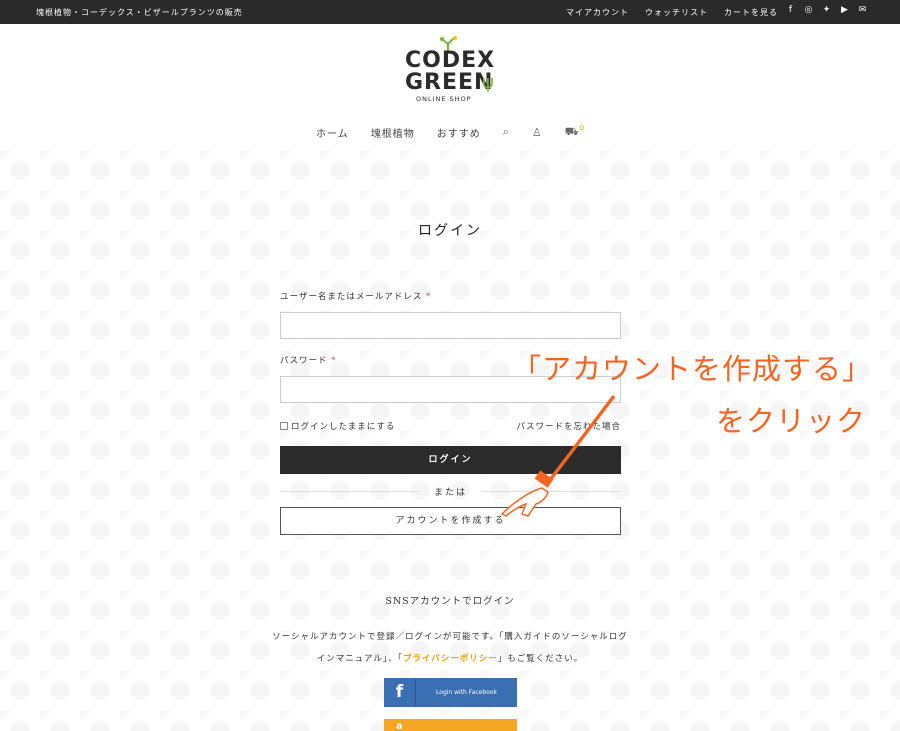 The height and width of the screenshot is (731, 900). What do you see at coordinates (450, 692) in the screenshot?
I see `facebook-login-button: f Login with Facebook` at bounding box center [450, 692].